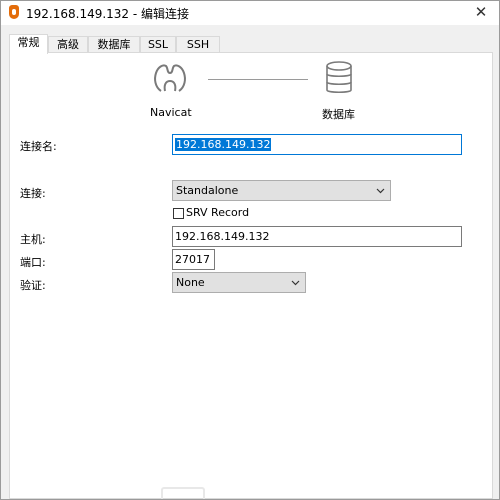 Image resolution: width=500 pixels, height=500 pixels. What do you see at coordinates (33, 285) in the screenshot?
I see `auth-label: 验证:` at bounding box center [33, 285].